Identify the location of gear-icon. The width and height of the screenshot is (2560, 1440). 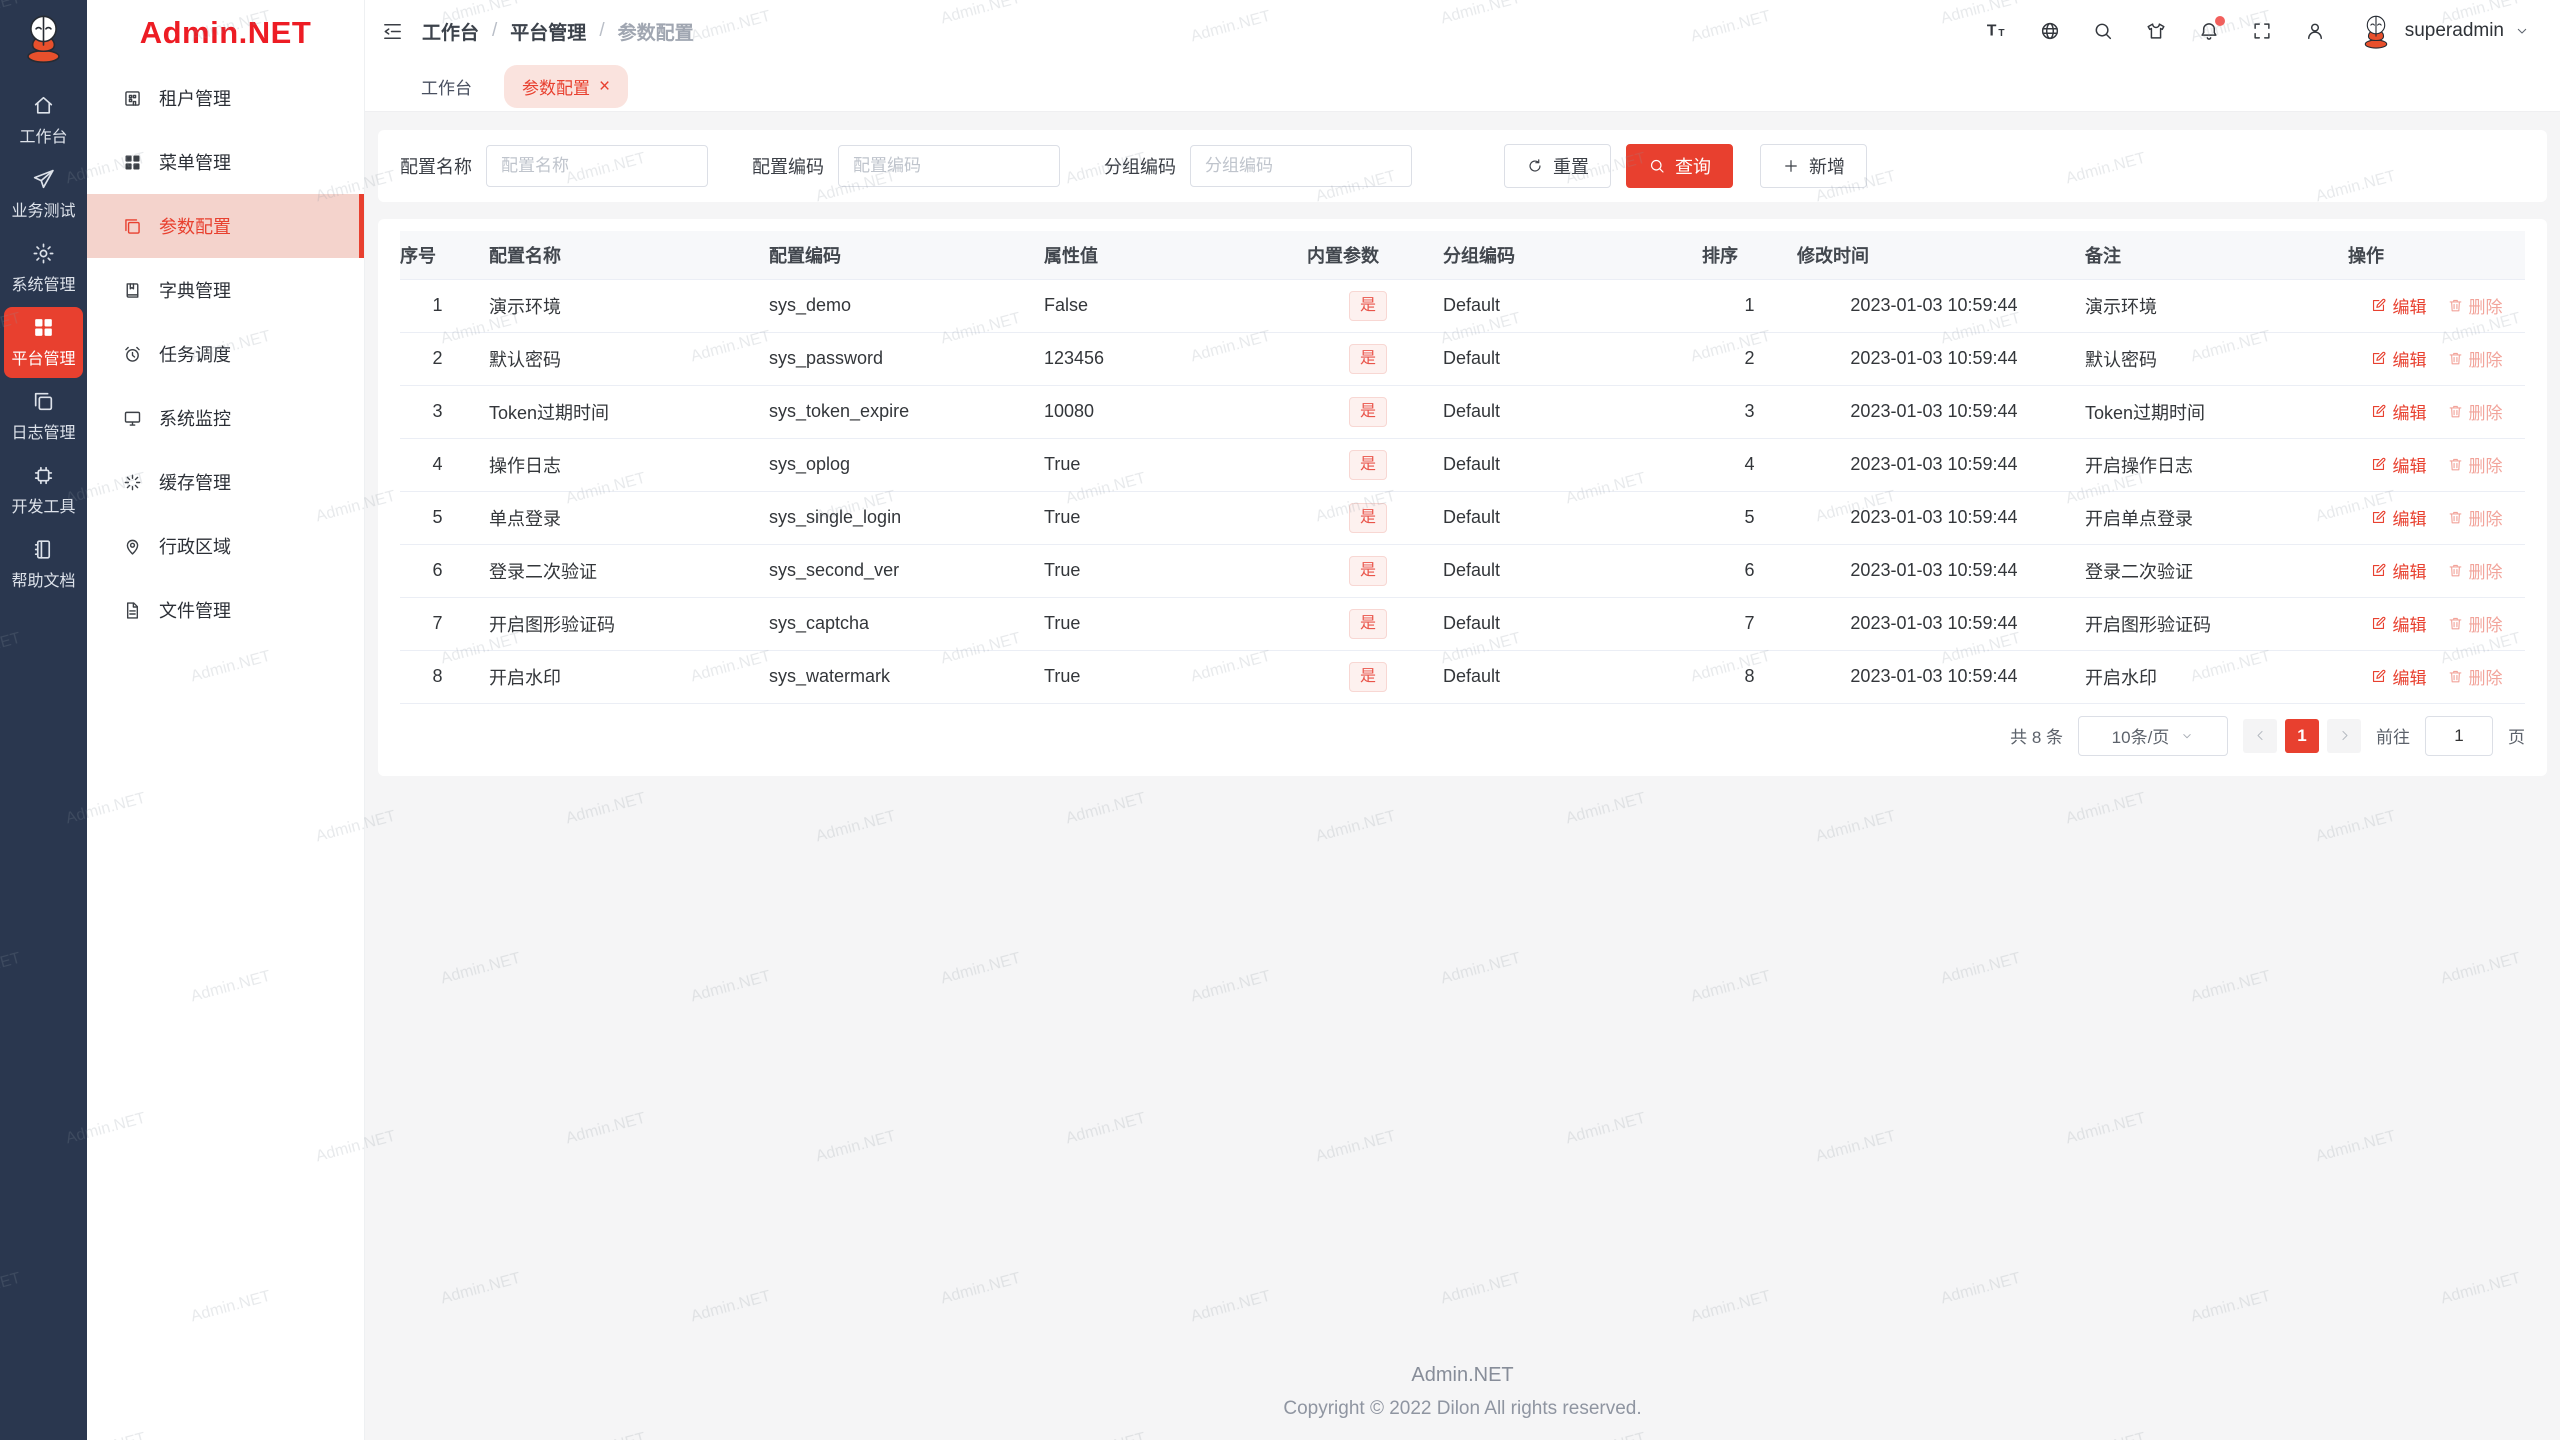
(43, 253).